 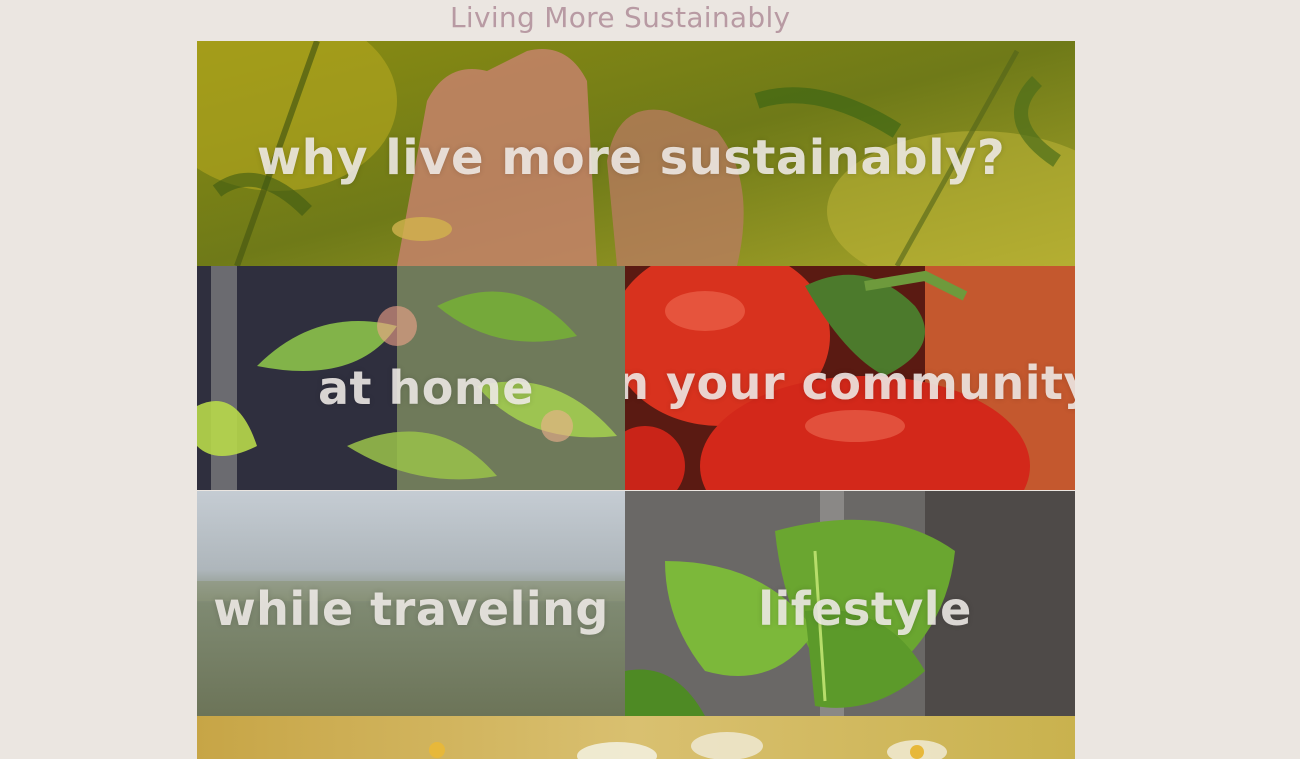 What do you see at coordinates (850, 383) in the screenshot?
I see `tile-label: in your community` at bounding box center [850, 383].